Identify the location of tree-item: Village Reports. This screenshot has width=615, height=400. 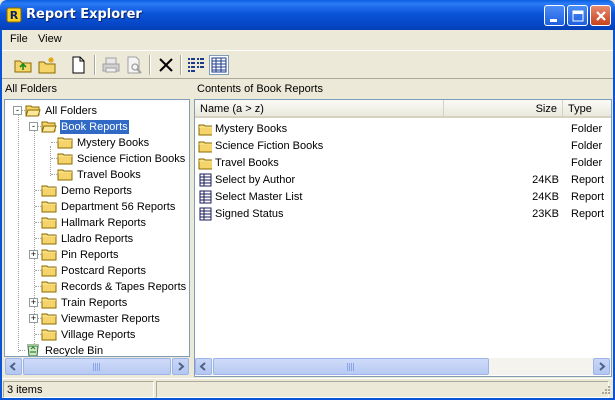
(97, 335).